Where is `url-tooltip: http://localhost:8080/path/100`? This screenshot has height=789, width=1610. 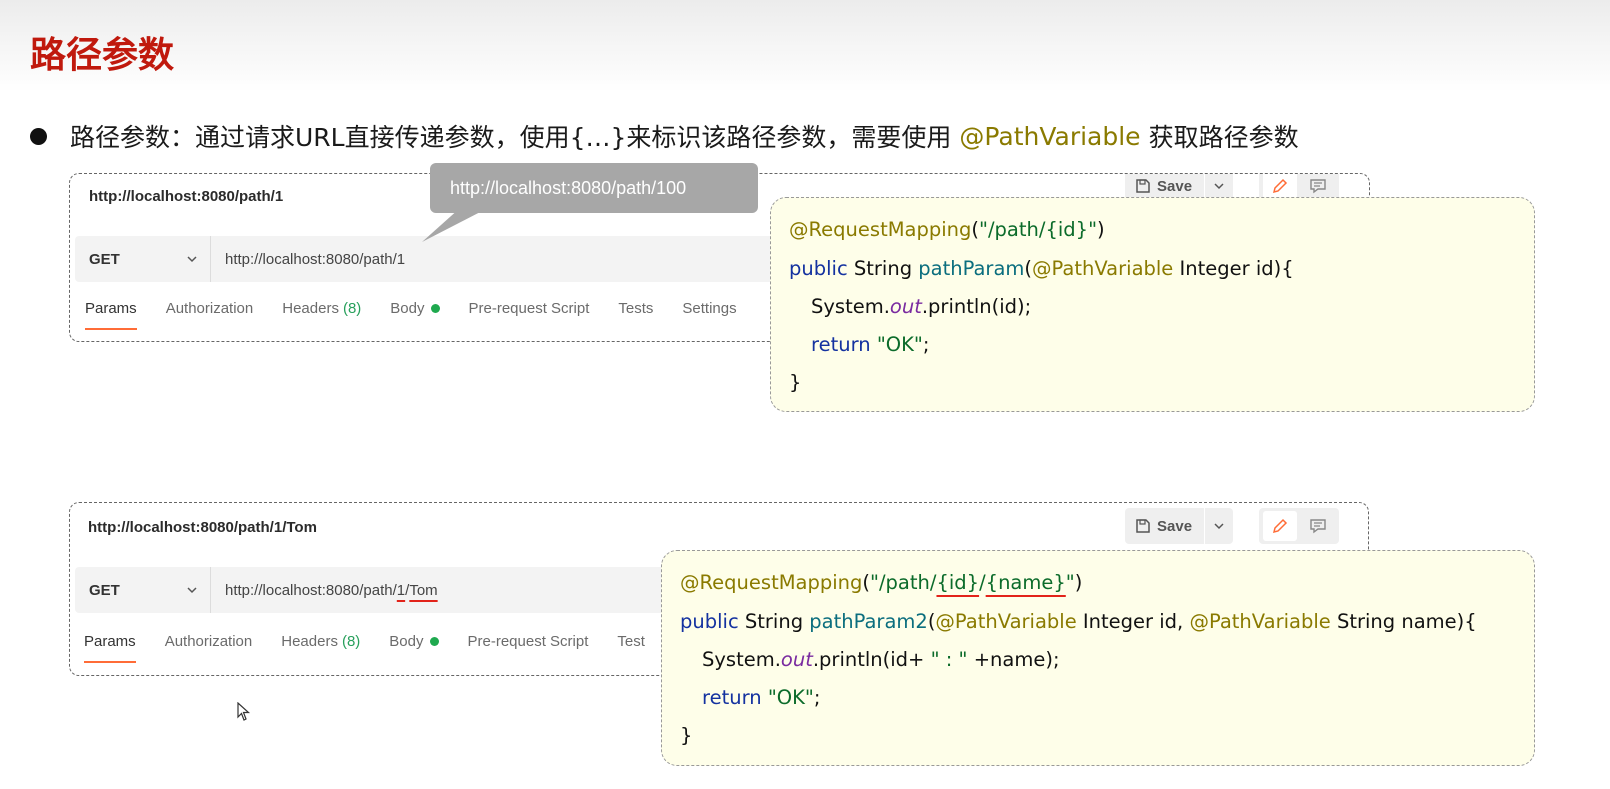
url-tooltip: http://localhost:8080/path/100 is located at coordinates (594, 188).